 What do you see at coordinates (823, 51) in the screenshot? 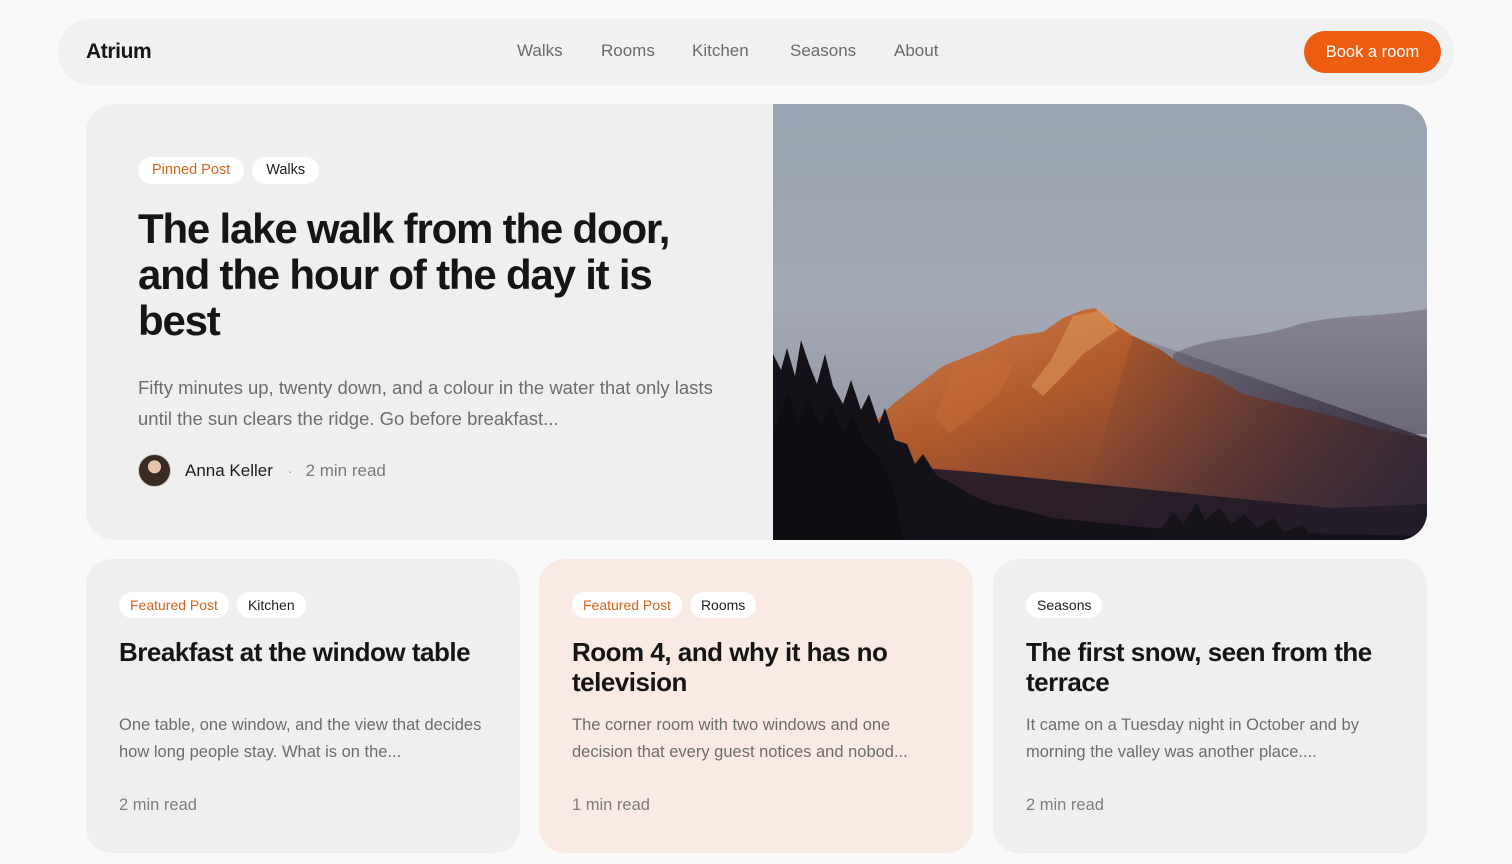
I see `nav-link-seasons: Seasons` at bounding box center [823, 51].